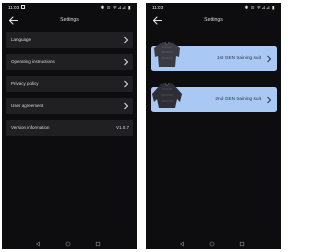  I want to click on menu-item-label: Operating instructions, so click(33, 61).